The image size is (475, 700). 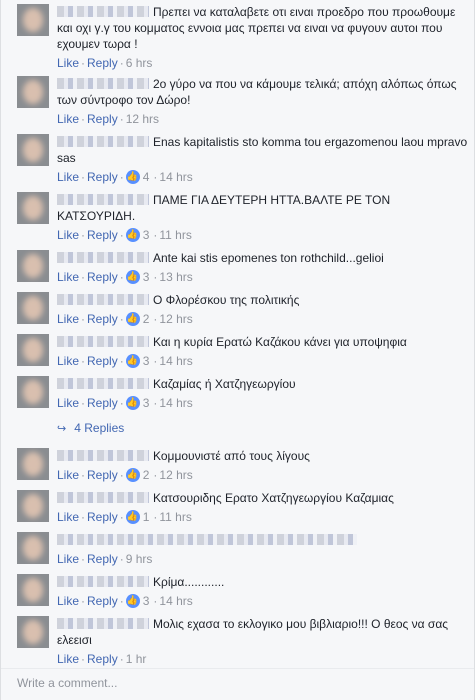 What do you see at coordinates (273, 498) in the screenshot?
I see `comment-text: Κατσουριδης Ερατο Χατζηγεωργίου Καζαμιας` at bounding box center [273, 498].